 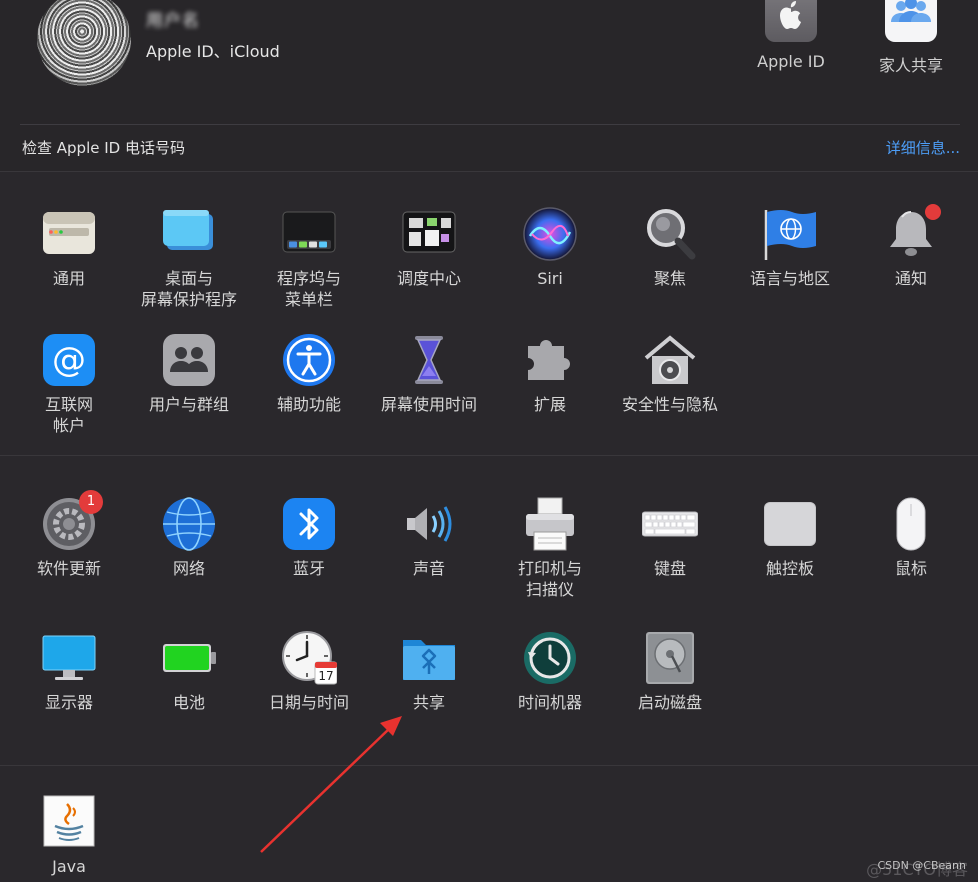 I want to click on extensions-label: 扩展, so click(x=549, y=404).